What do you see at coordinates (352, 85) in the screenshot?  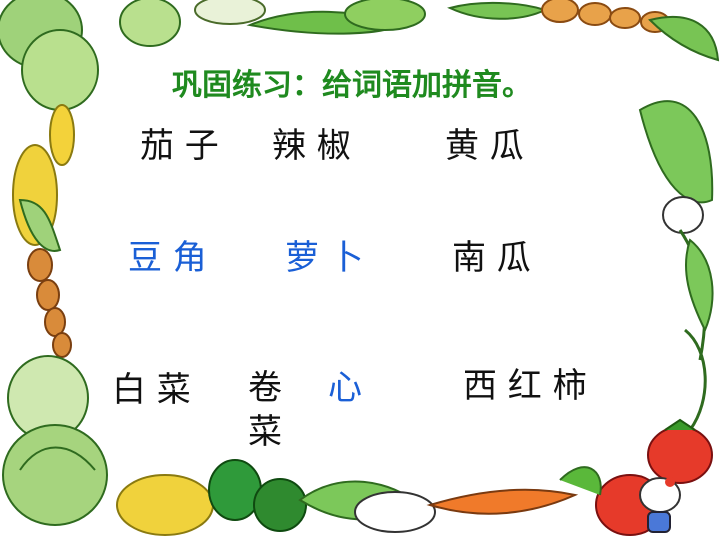 I see `slide-title: 巩固练习：给词语加拼音。` at bounding box center [352, 85].